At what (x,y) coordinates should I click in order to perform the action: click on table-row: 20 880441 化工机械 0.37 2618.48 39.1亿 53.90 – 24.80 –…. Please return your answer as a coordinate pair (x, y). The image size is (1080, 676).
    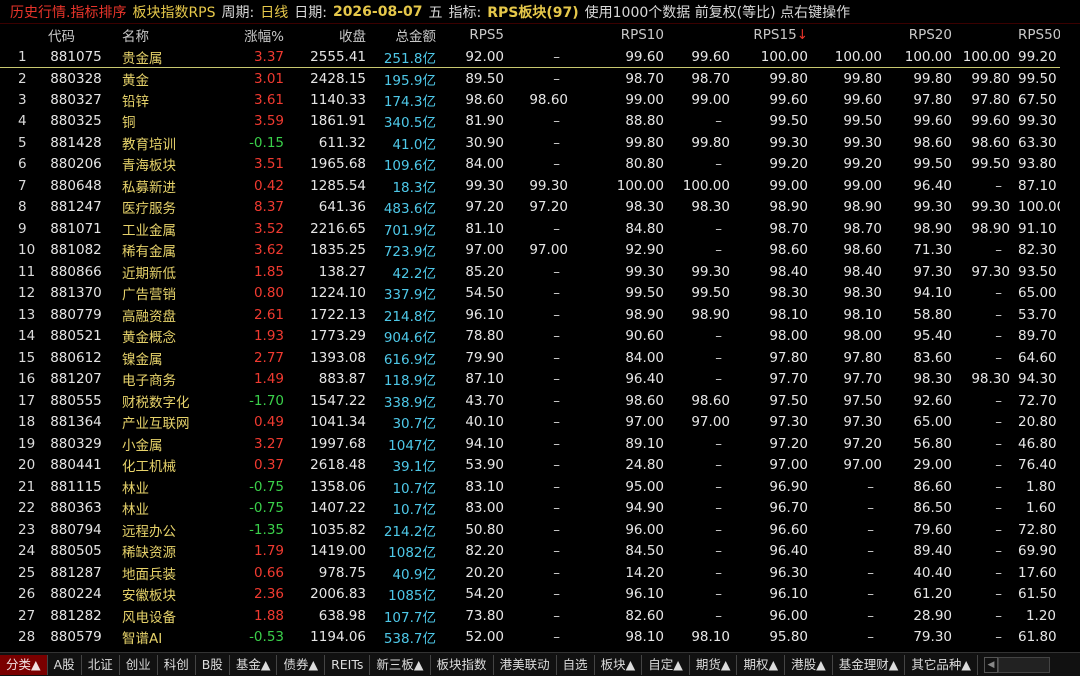
    Looking at the image, I should click on (530, 466).